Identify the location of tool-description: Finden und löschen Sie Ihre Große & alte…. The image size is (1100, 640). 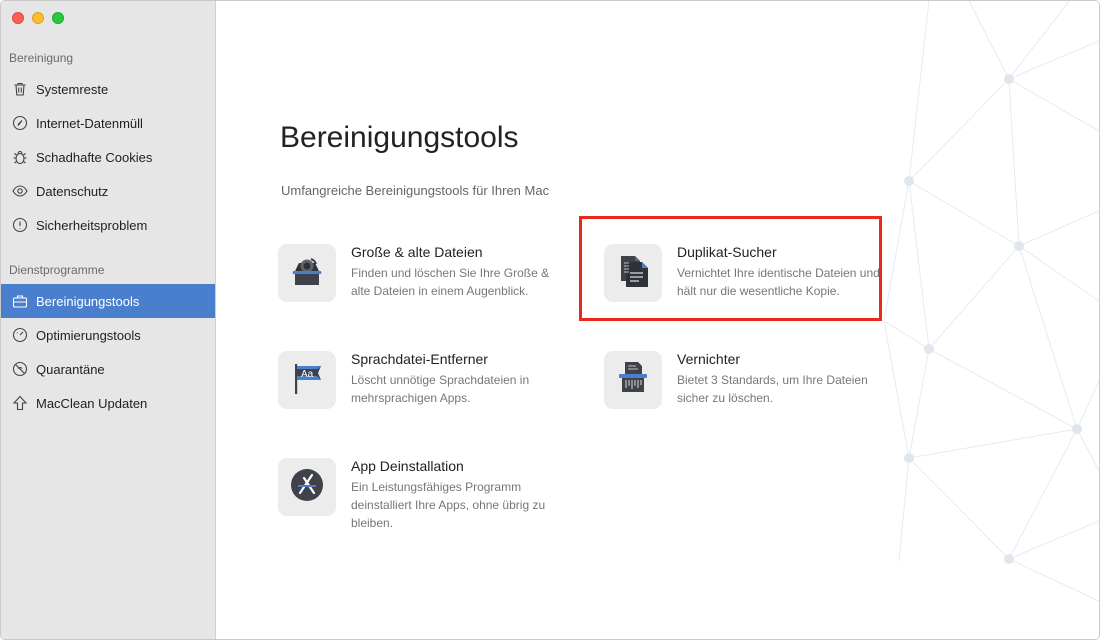
(450, 282).